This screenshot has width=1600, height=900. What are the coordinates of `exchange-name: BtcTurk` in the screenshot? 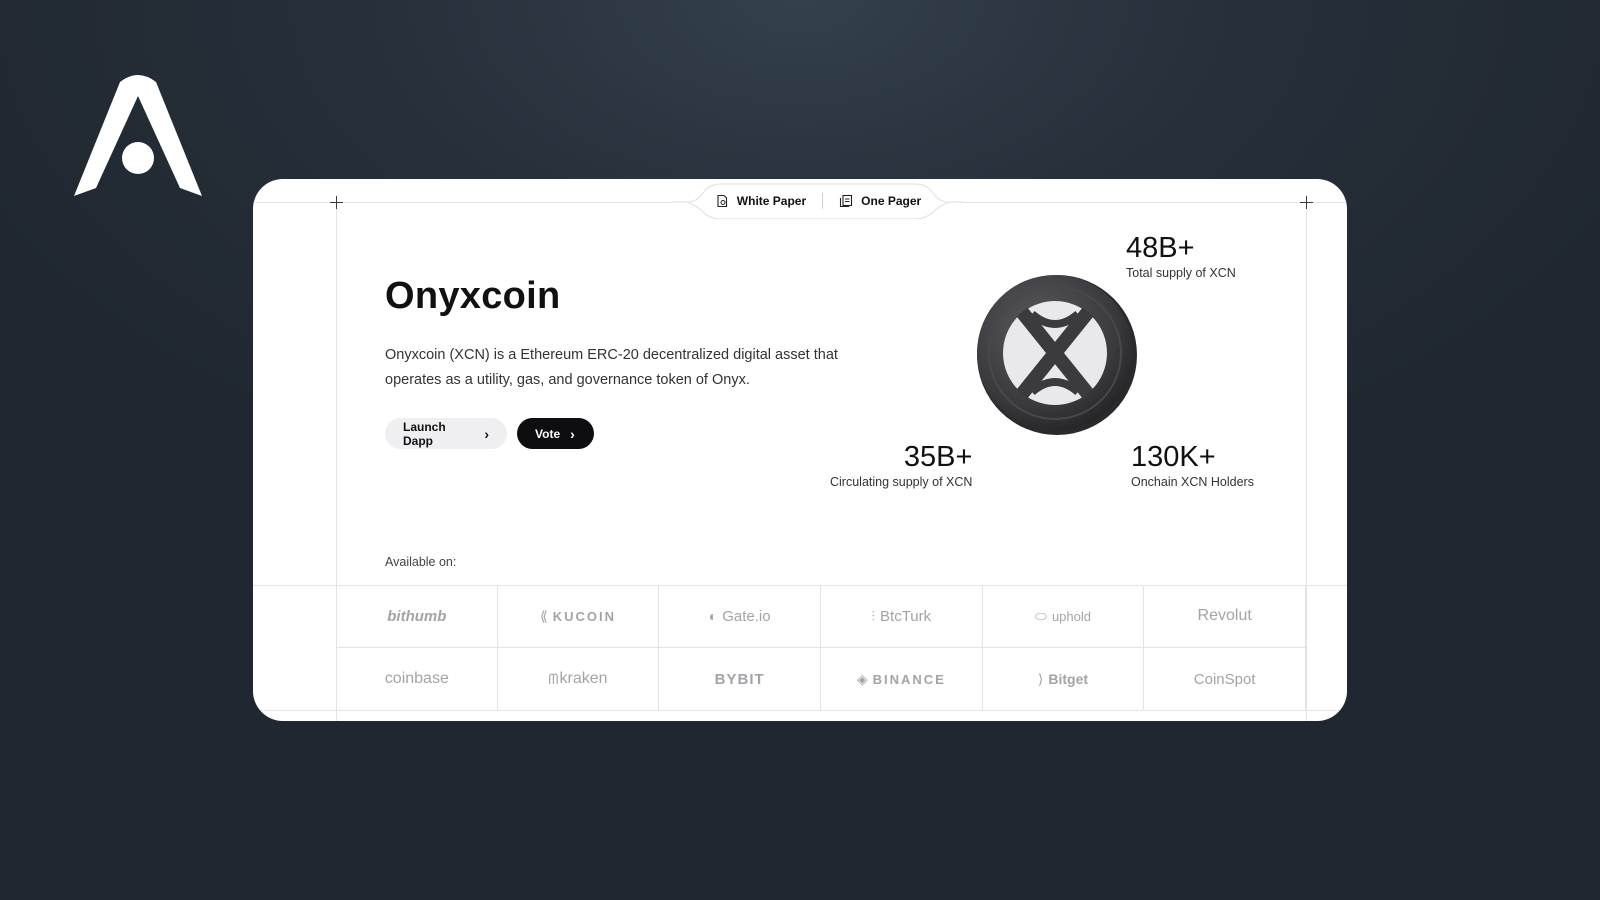 It's located at (906, 616).